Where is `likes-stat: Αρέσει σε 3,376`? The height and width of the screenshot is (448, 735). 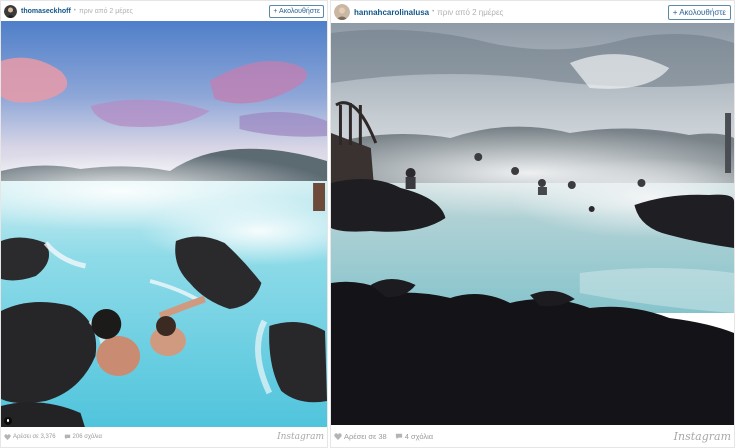 likes-stat: Αρέσει σε 3,376 is located at coordinates (30, 437).